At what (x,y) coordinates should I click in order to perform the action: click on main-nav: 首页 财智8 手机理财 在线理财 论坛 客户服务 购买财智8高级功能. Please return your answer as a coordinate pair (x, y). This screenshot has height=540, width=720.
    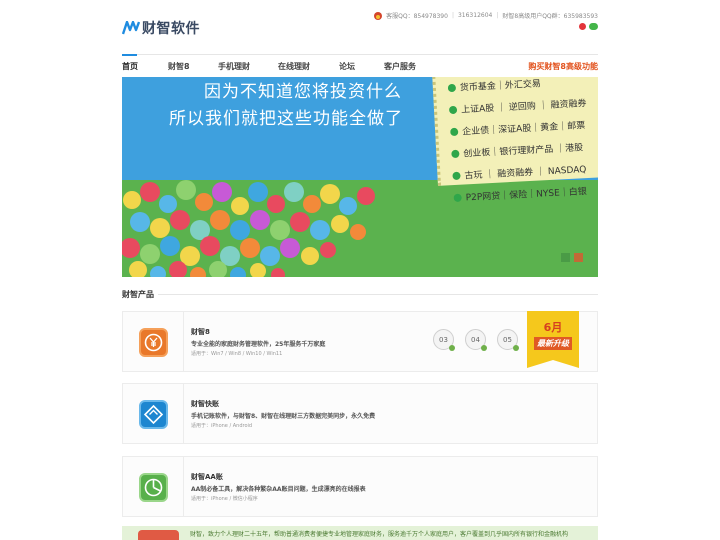
    Looking at the image, I should click on (360, 65).